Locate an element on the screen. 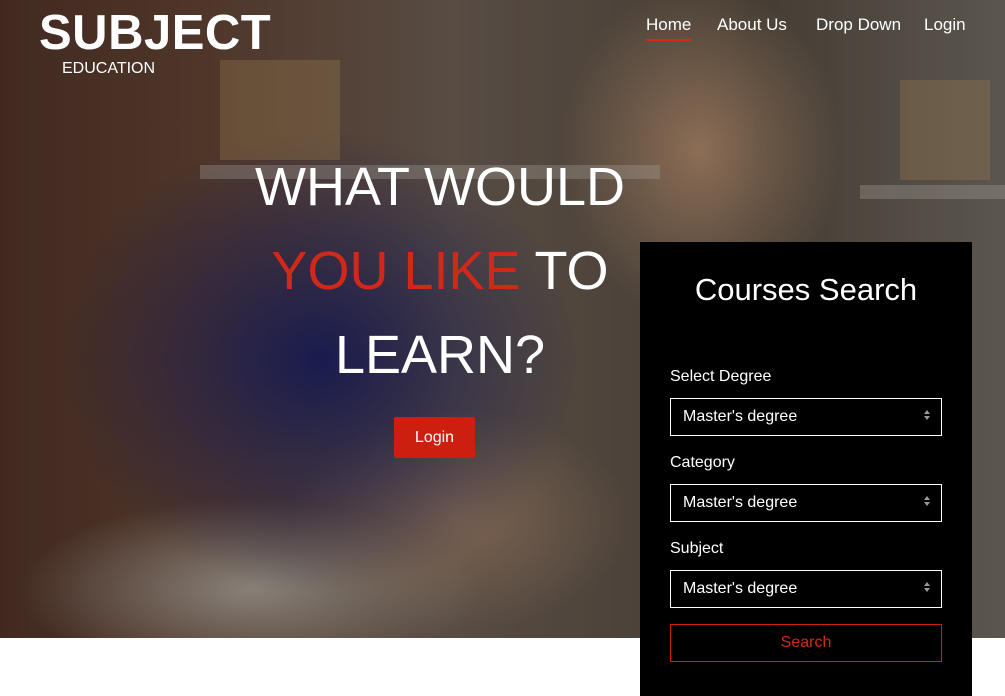 The image size is (1005, 696). subject-select: Master's degree is located at coordinates (806, 589).